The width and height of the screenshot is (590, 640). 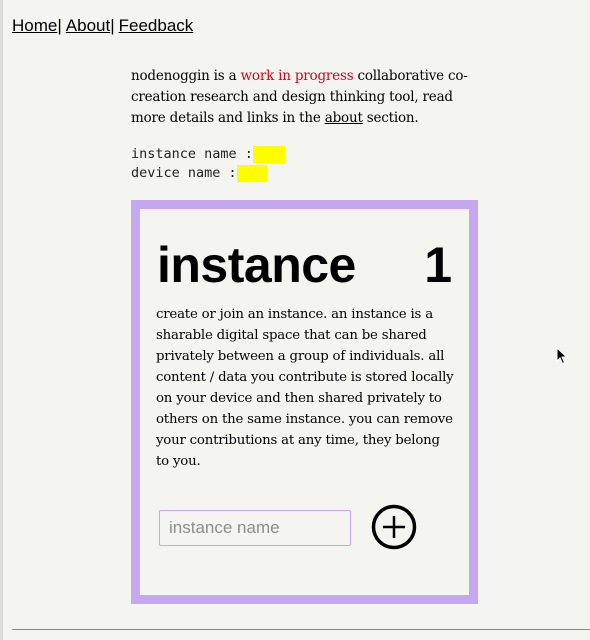 I want to click on plus-circle-icon, so click(x=394, y=527).